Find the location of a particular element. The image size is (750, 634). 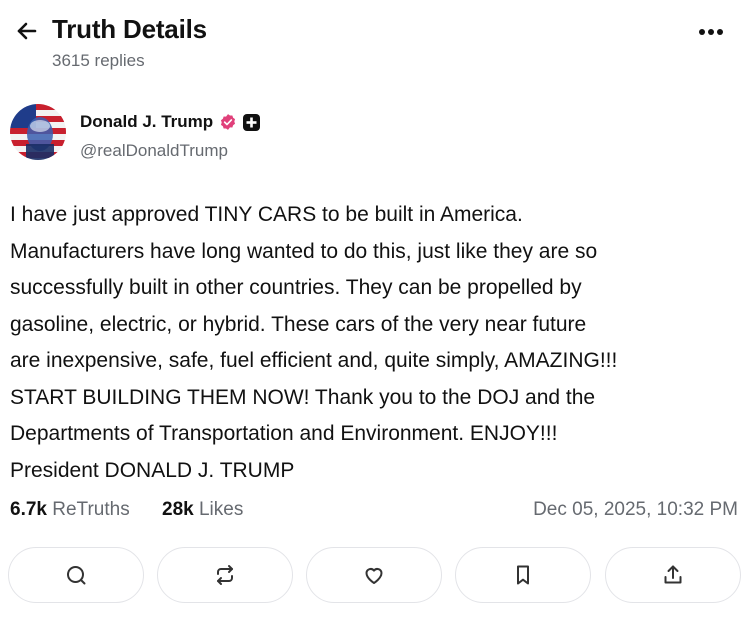

reply-button is located at coordinates (76, 575).